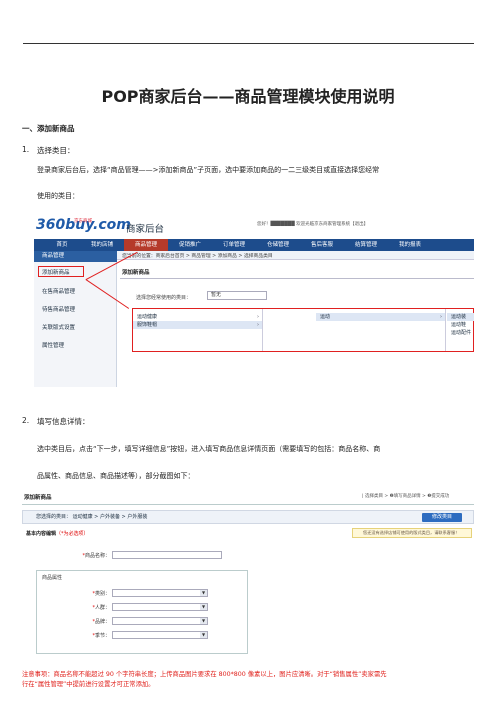 The image size is (496, 702). I want to click on frequent-category-label: 选择您经常使用的类目：, so click(164, 298).